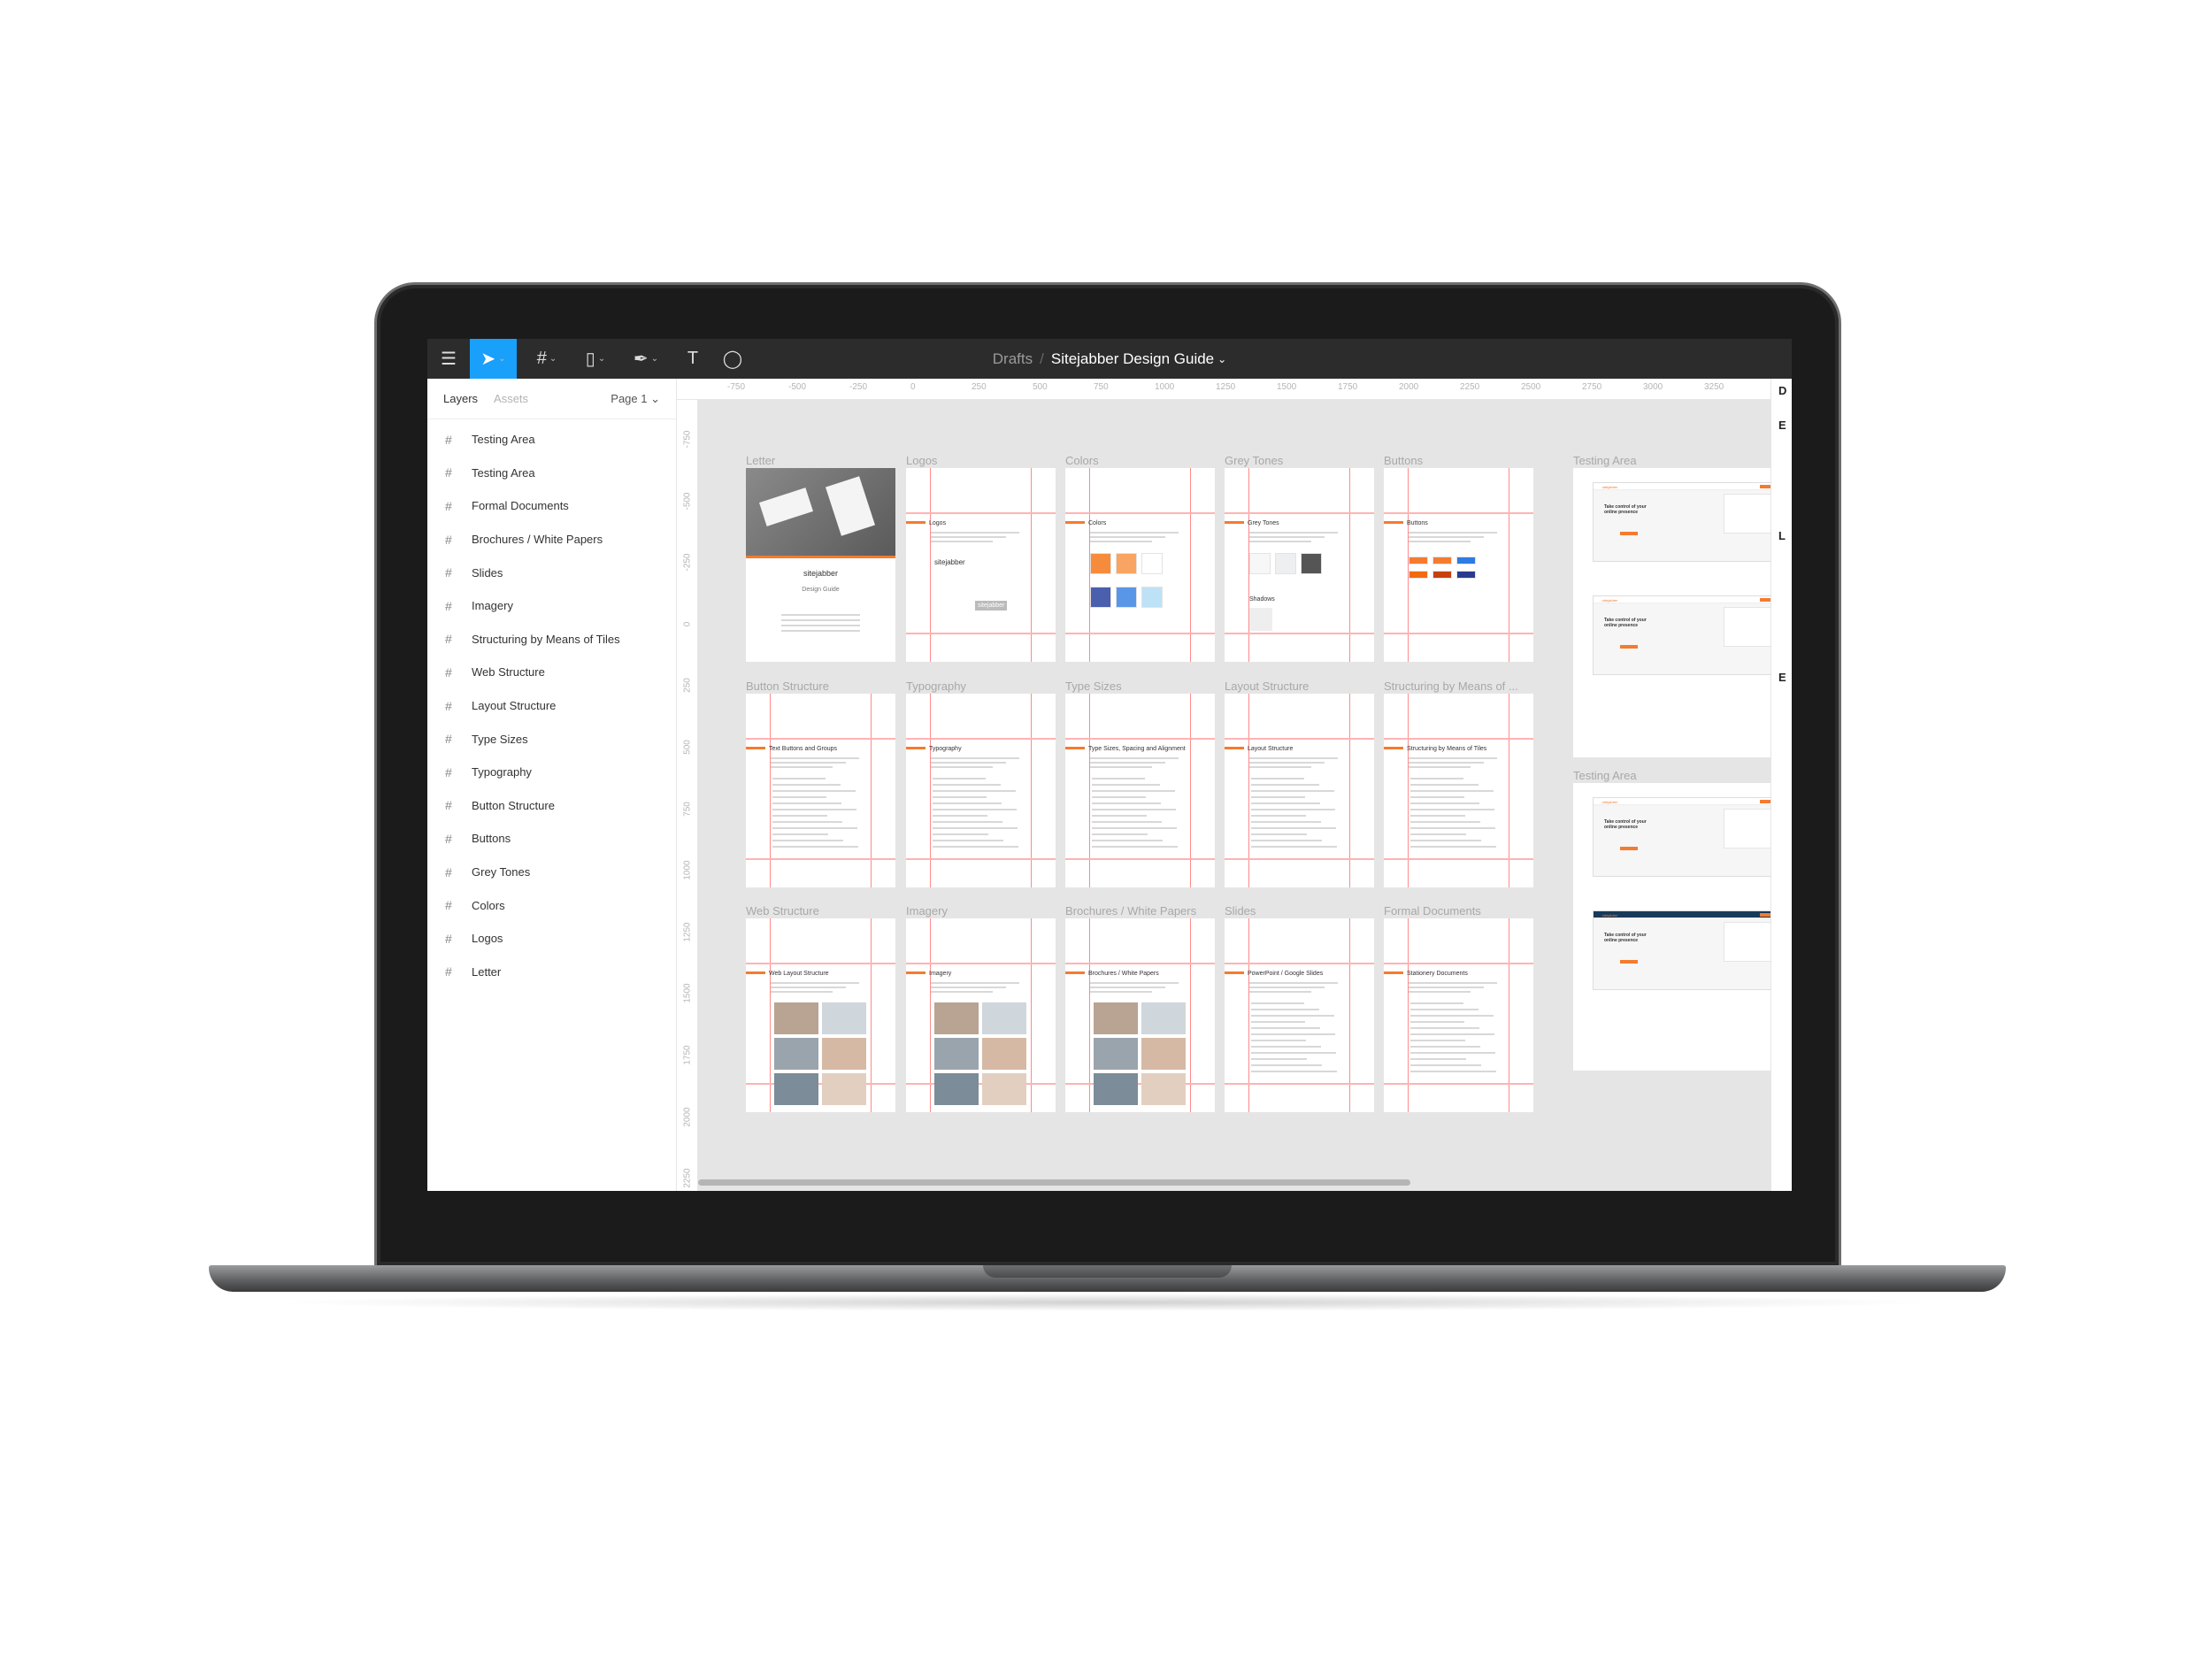 The height and width of the screenshot is (1674, 2212). Describe the element at coordinates (1140, 1015) in the screenshot. I see `artboard-frame: Brochures / White Papers` at that location.